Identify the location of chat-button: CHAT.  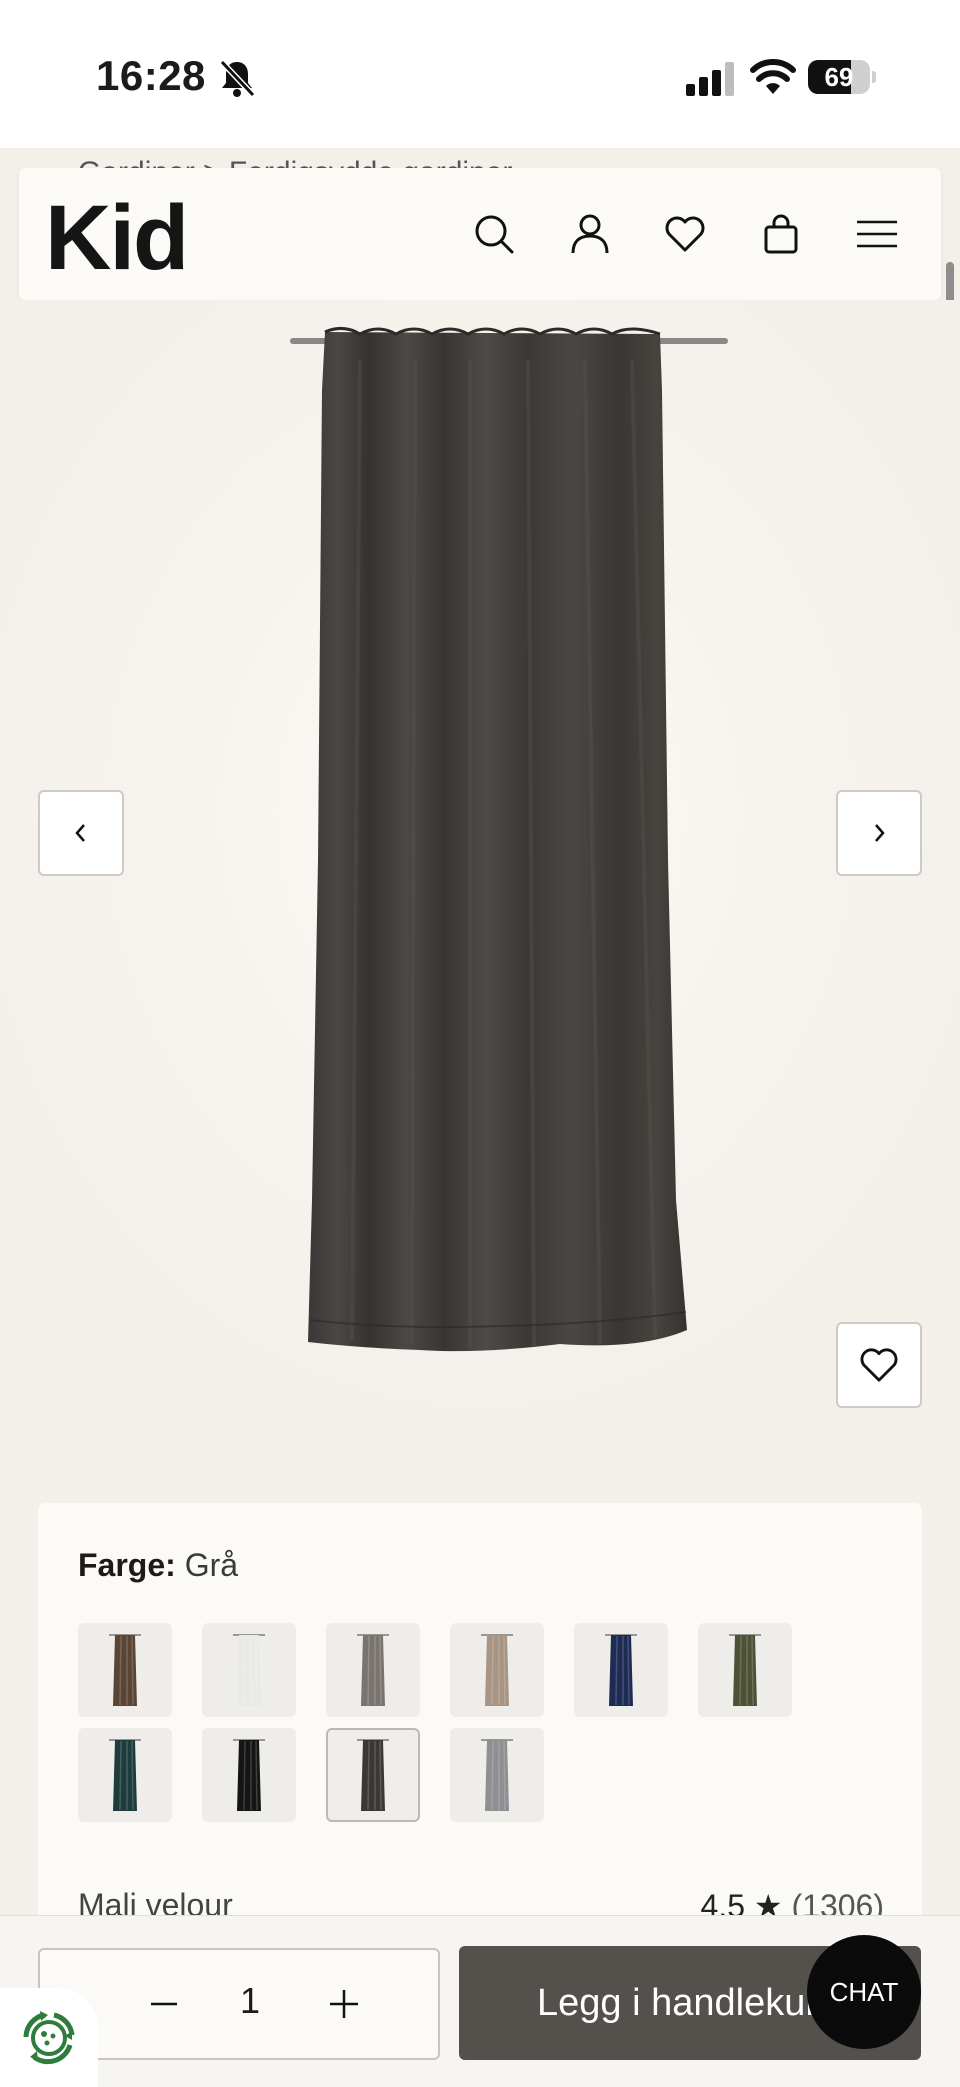
(864, 1992).